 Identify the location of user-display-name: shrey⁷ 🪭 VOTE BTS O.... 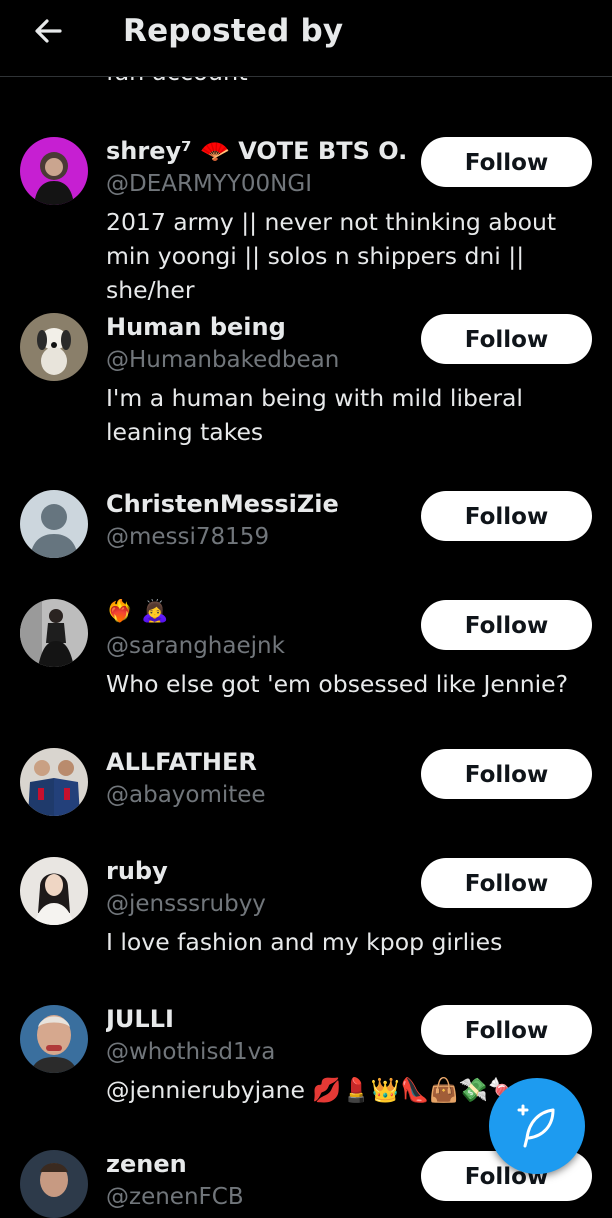
(256, 151).